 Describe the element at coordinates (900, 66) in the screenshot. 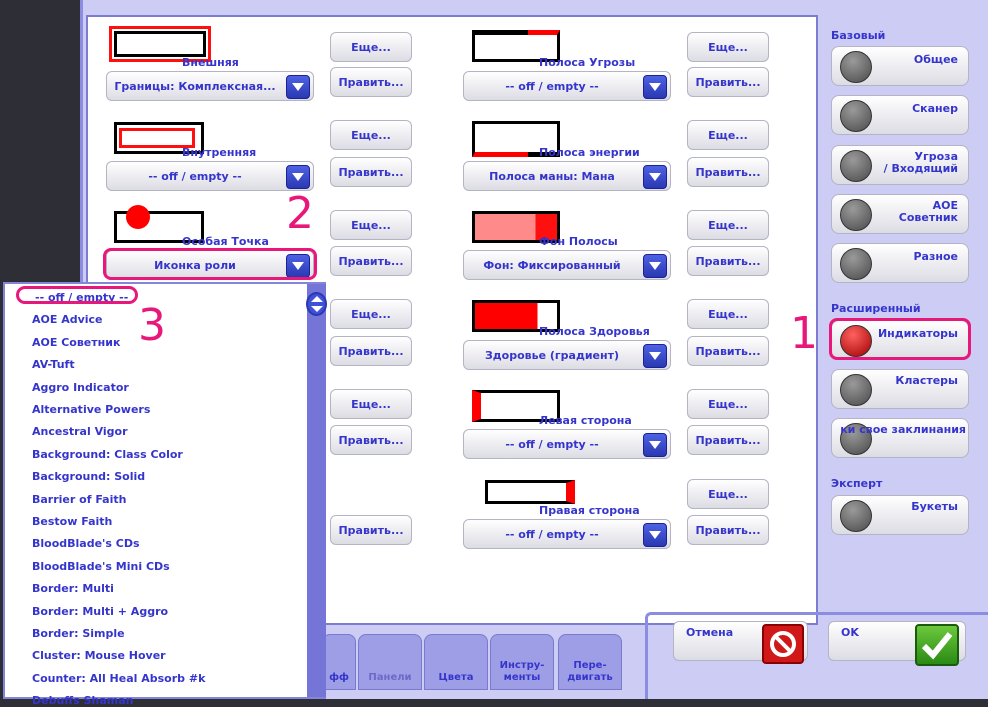

I see `sidebar-item-general: Общее` at that location.